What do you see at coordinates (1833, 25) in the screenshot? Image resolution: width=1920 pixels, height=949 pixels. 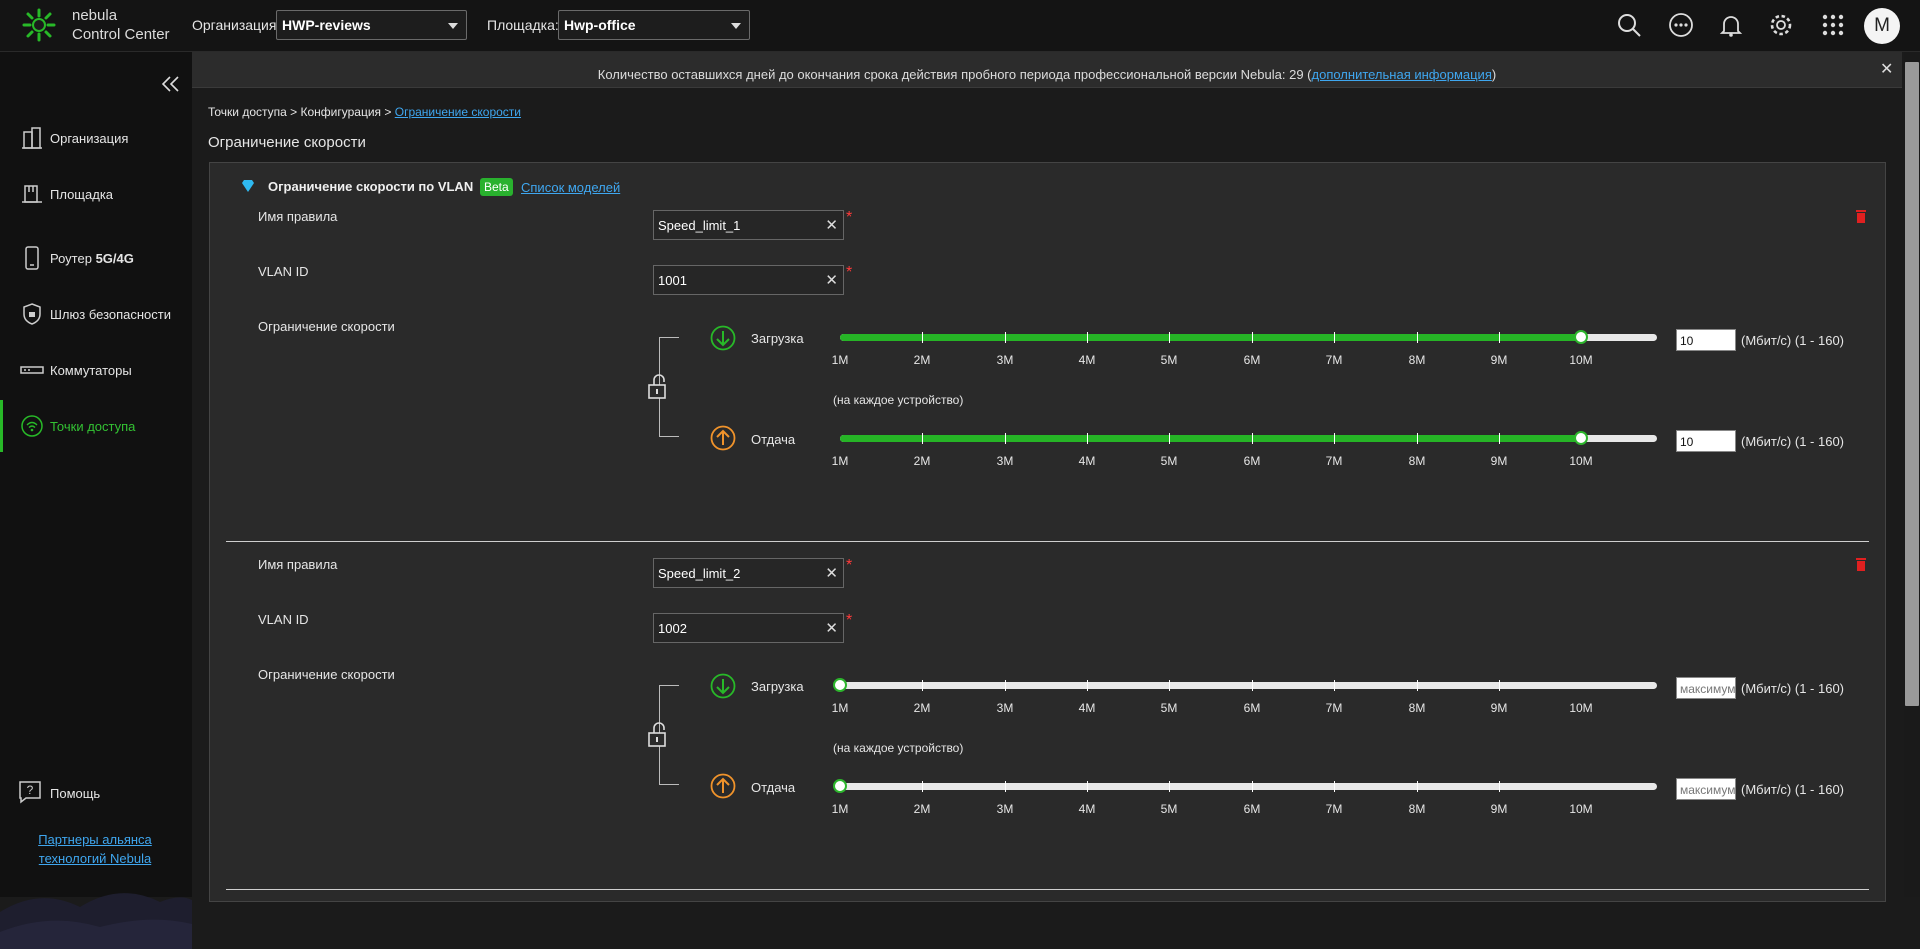 I see `apps-grid-icon` at bounding box center [1833, 25].